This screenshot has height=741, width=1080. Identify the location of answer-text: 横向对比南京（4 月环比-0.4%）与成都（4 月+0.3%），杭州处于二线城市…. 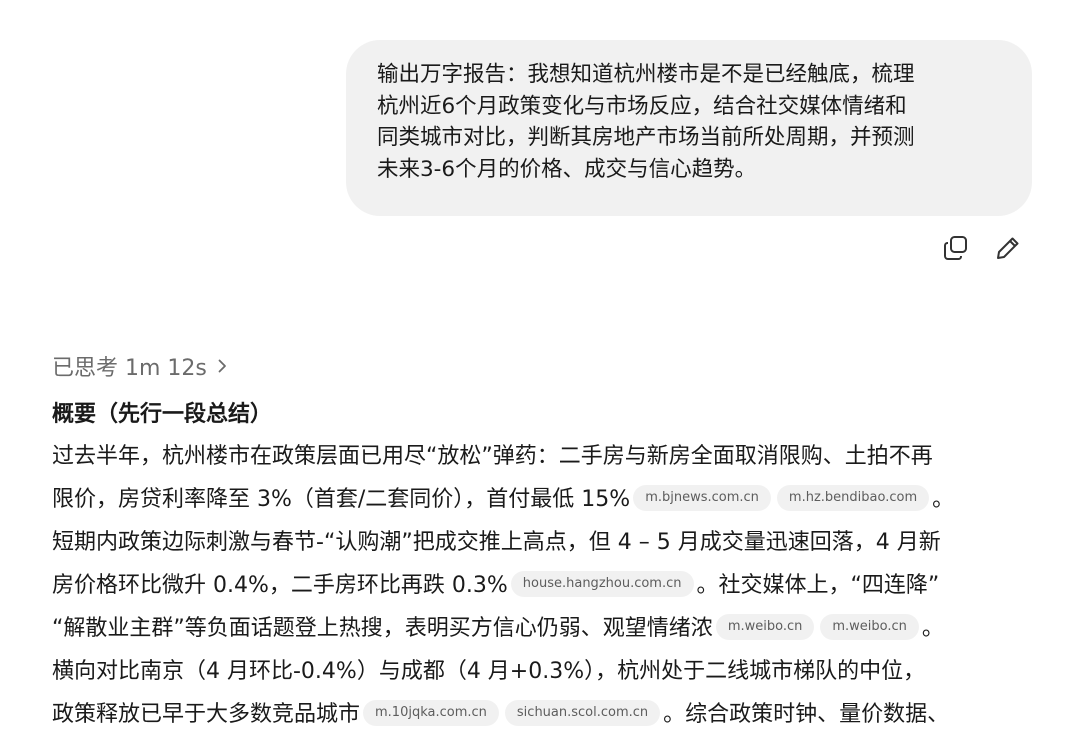
(489, 671).